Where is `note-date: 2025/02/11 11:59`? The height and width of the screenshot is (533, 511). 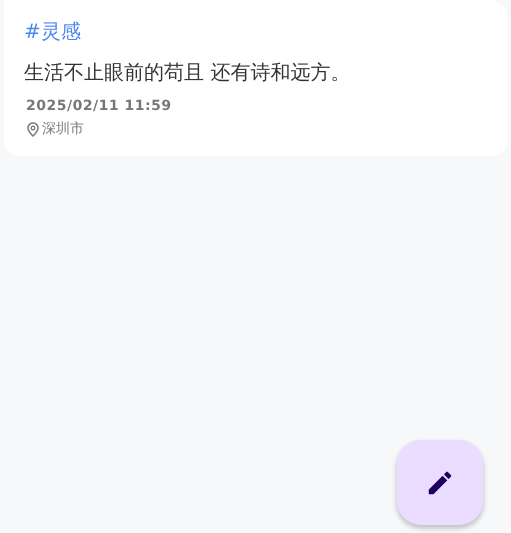
note-date: 2025/02/11 11:59 is located at coordinates (99, 106).